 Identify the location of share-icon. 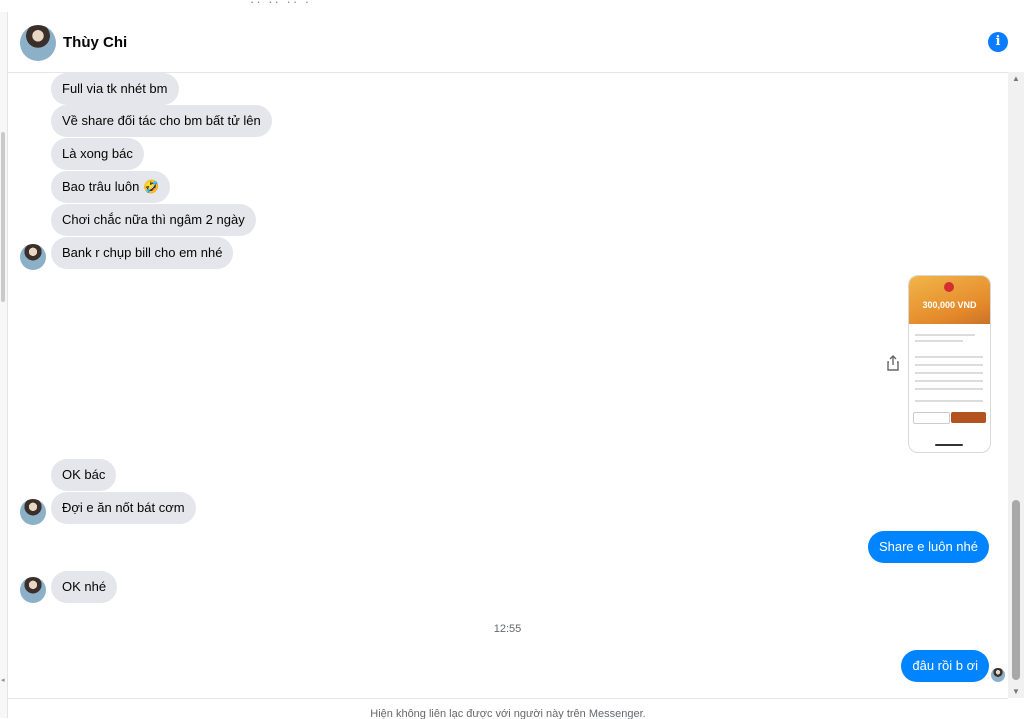
(893, 363).